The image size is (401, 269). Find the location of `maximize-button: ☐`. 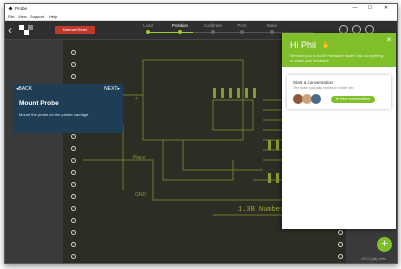

maximize-button: ☐ is located at coordinates (370, 8).